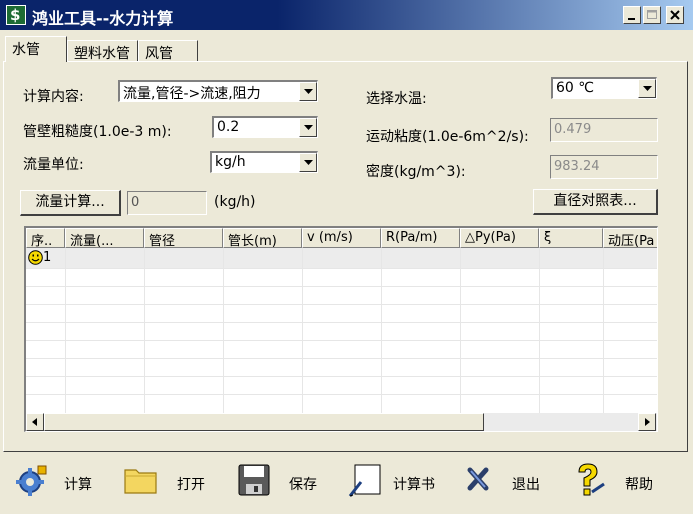  I want to click on viscosity-field: 0.479, so click(604, 130).